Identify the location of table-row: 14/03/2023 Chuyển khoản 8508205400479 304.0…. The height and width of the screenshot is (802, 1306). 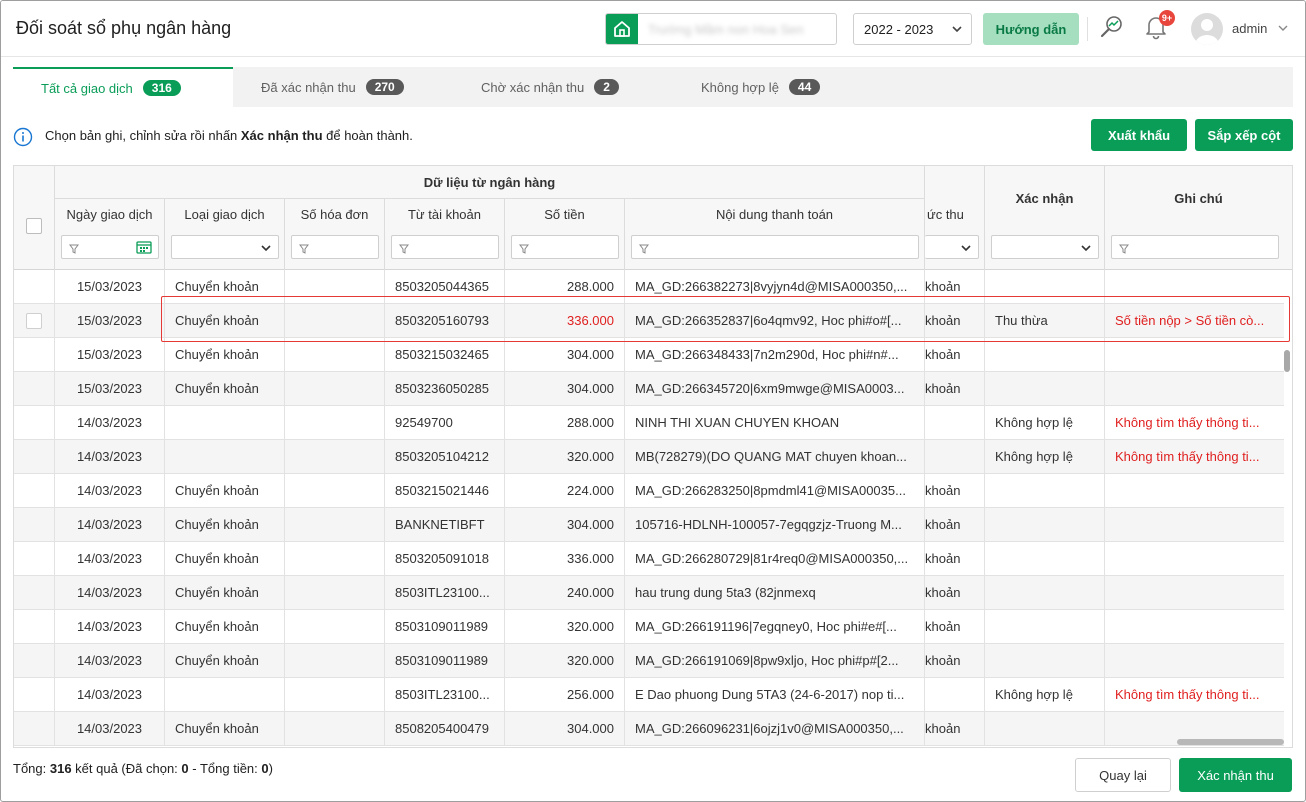
(649, 729).